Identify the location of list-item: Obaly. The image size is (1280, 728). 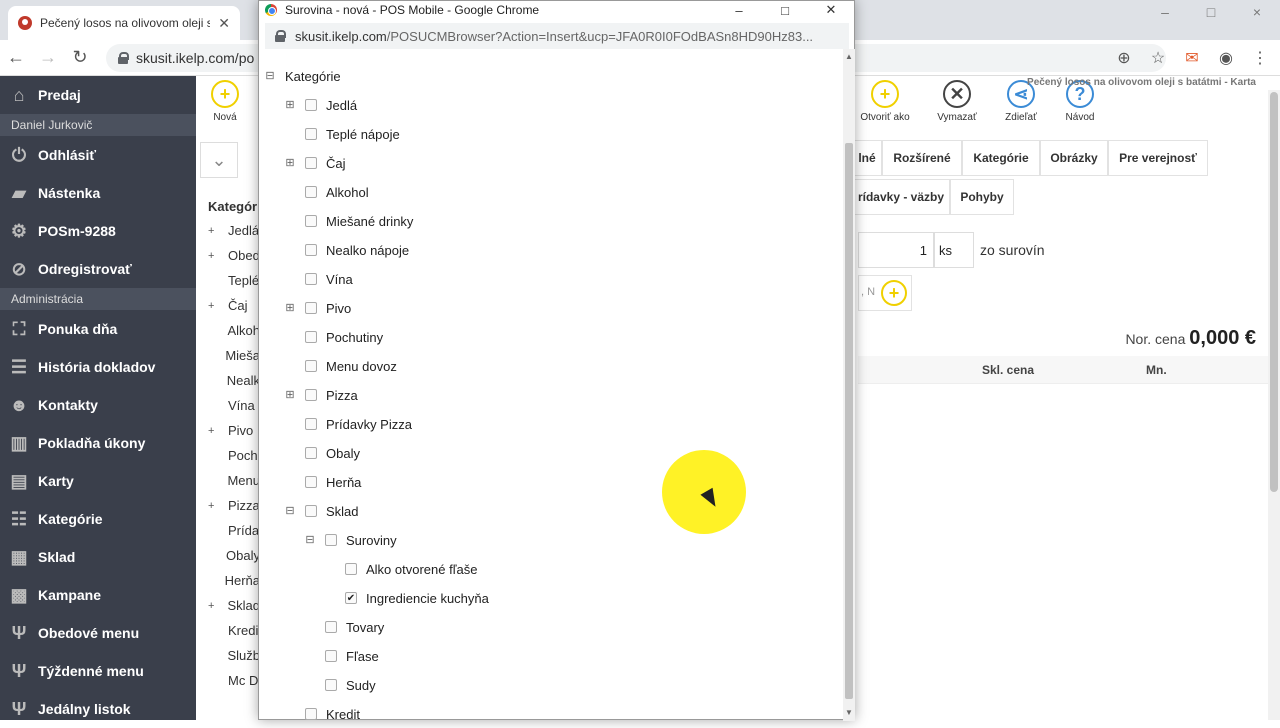
(230, 555).